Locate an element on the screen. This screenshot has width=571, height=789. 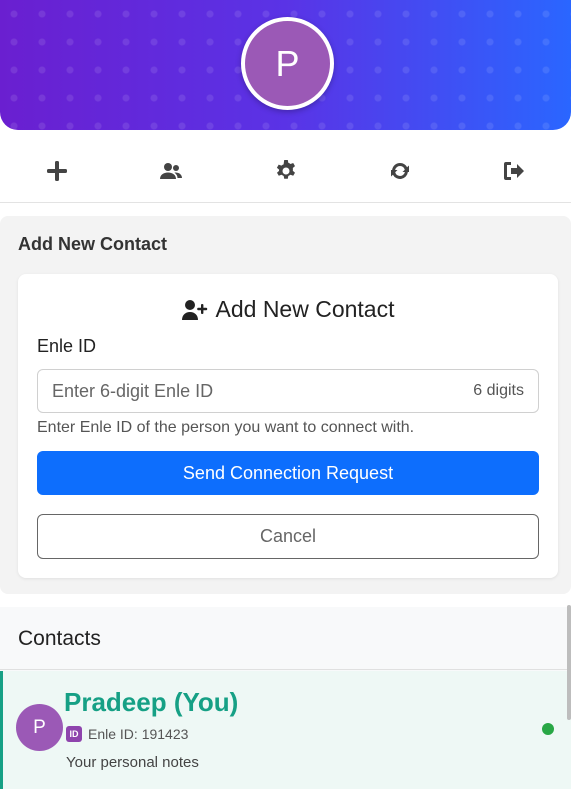
online-status-icon is located at coordinates (548, 729).